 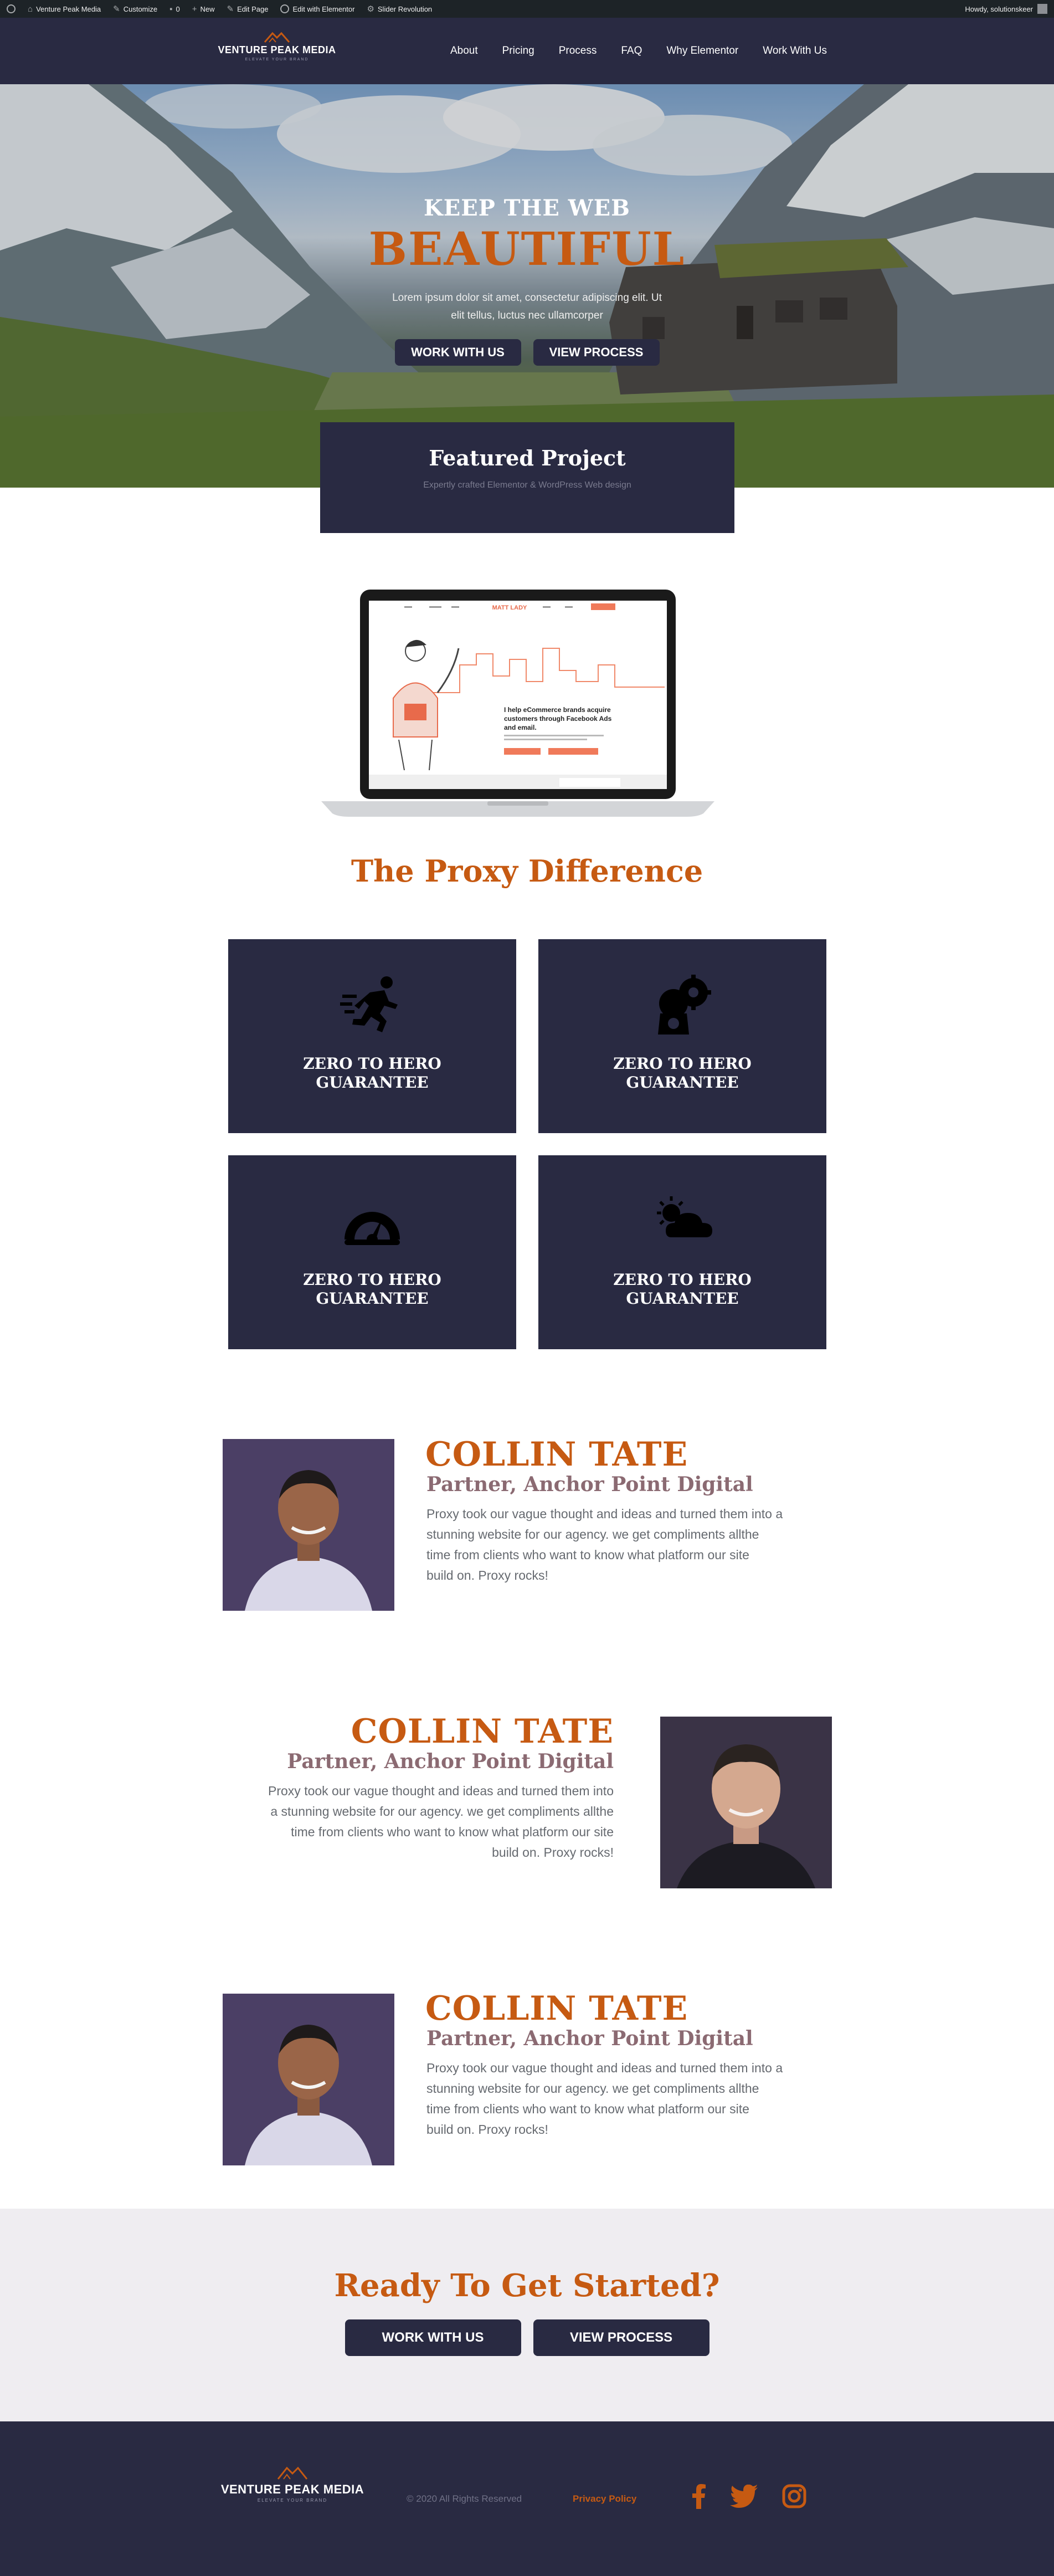 I want to click on plus-icon: +, so click(x=194, y=9).